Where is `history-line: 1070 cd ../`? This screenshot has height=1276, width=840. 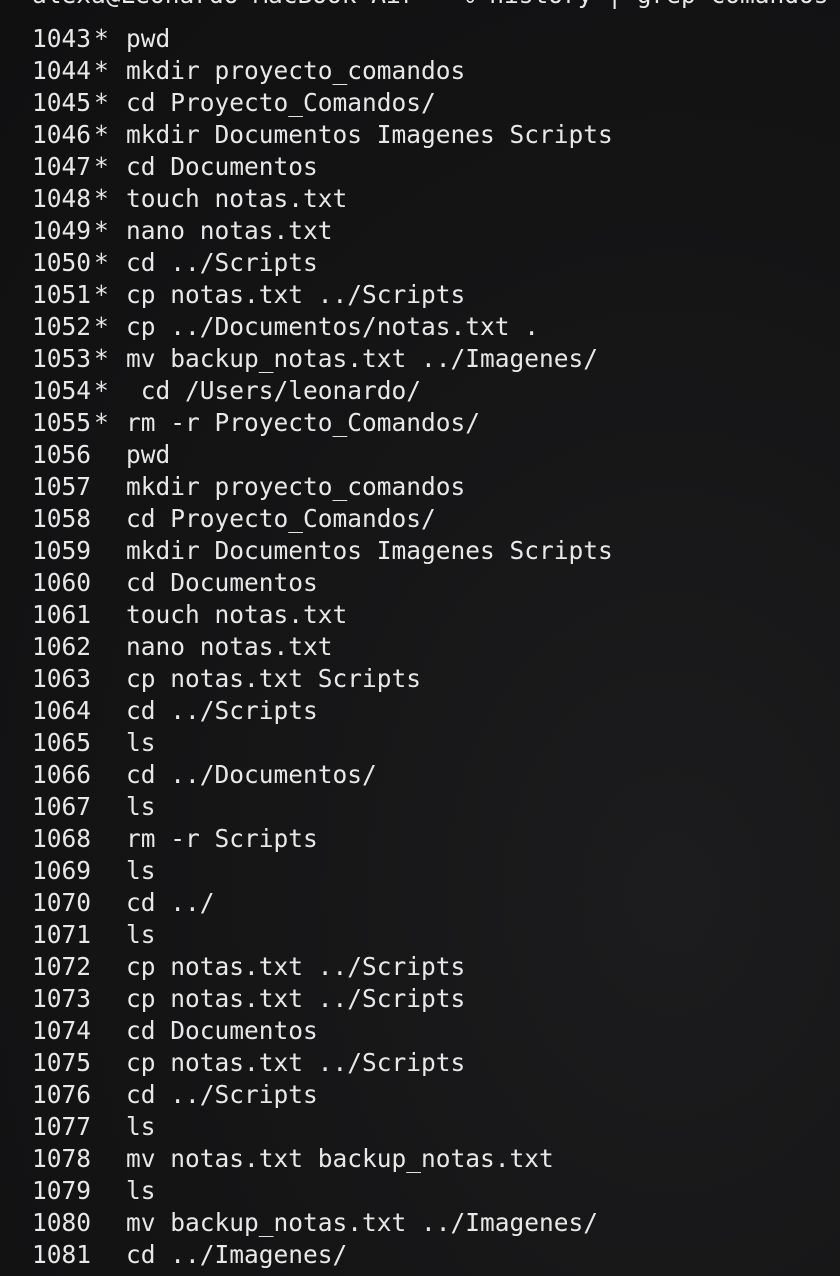
history-line: 1070 cd ../ is located at coordinates (322, 903).